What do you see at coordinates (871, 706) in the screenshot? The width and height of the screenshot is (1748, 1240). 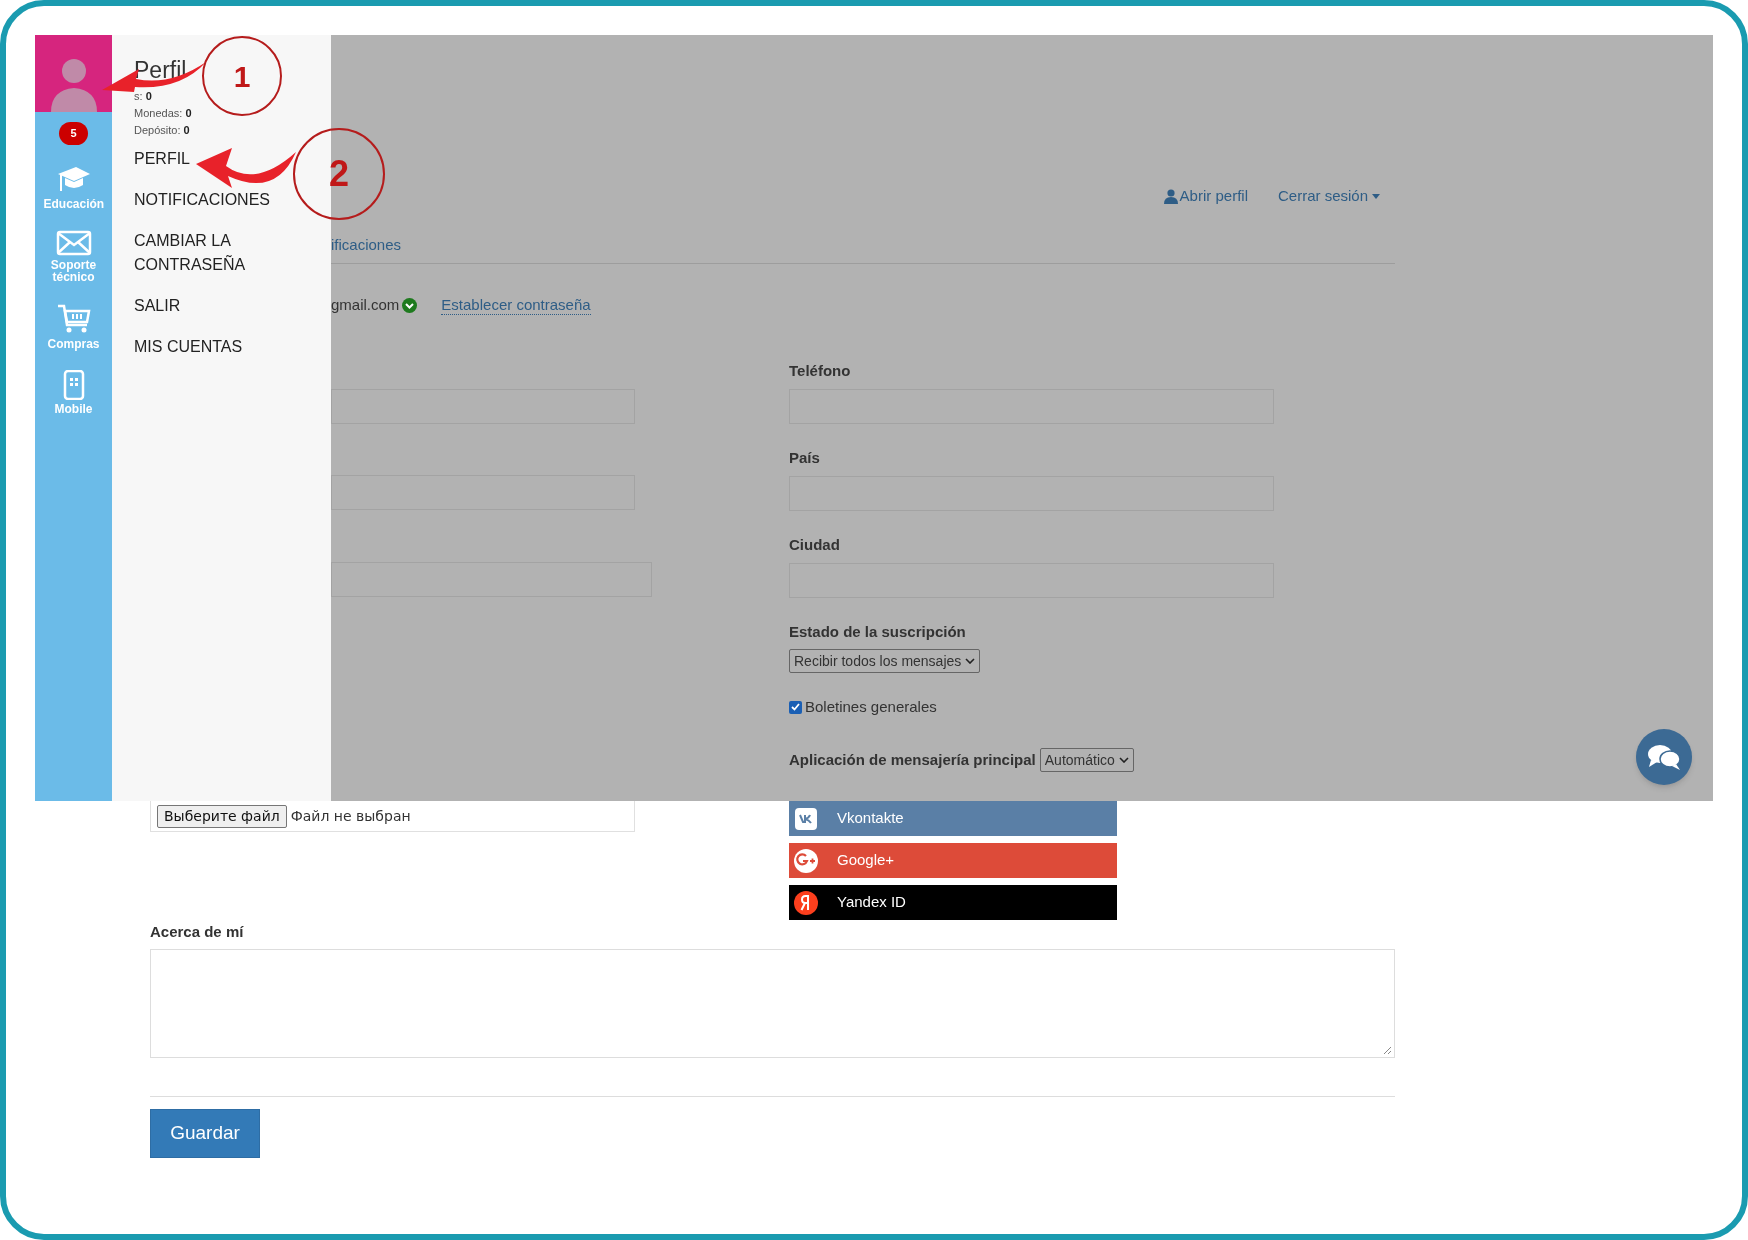 I see `checkbox-label: Boletines generales` at bounding box center [871, 706].